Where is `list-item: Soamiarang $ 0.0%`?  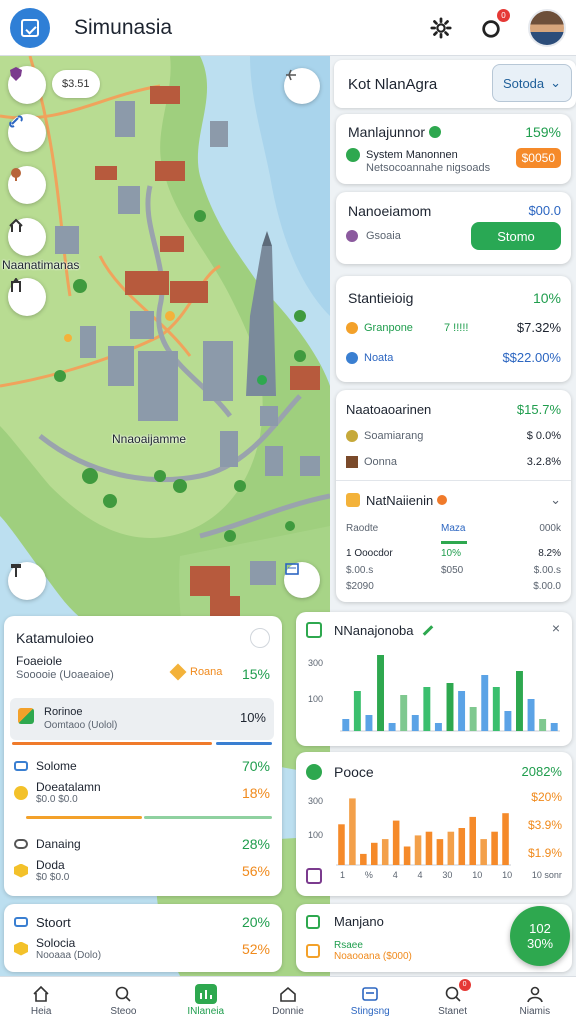 list-item: Soamiarang $ 0.0% is located at coordinates (453, 436).